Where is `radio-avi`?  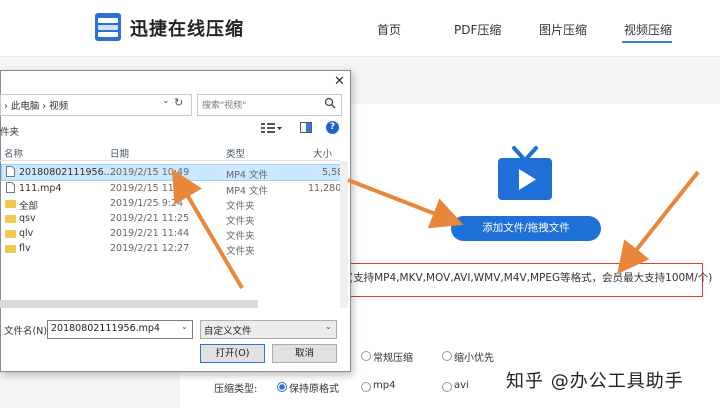 radio-avi is located at coordinates (447, 387).